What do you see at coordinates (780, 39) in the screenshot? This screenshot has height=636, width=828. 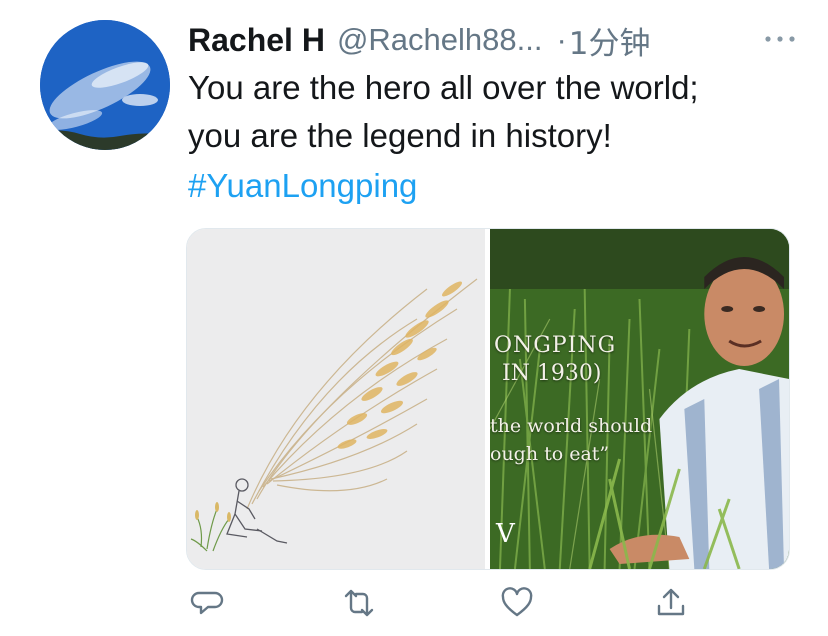 I see `more-icon` at bounding box center [780, 39].